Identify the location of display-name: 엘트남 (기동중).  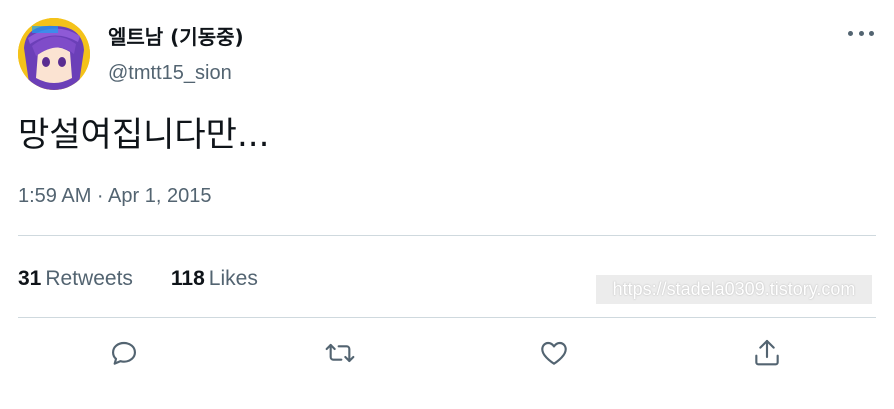
(176, 37).